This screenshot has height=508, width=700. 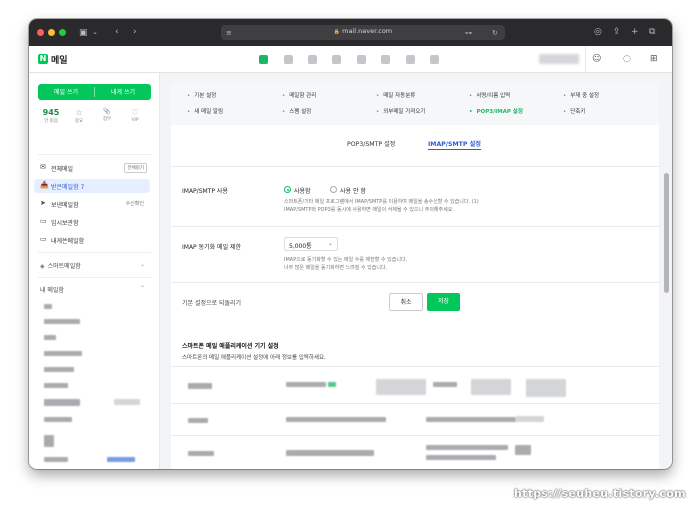 I want to click on cancel-button: 취소, so click(x=406, y=302).